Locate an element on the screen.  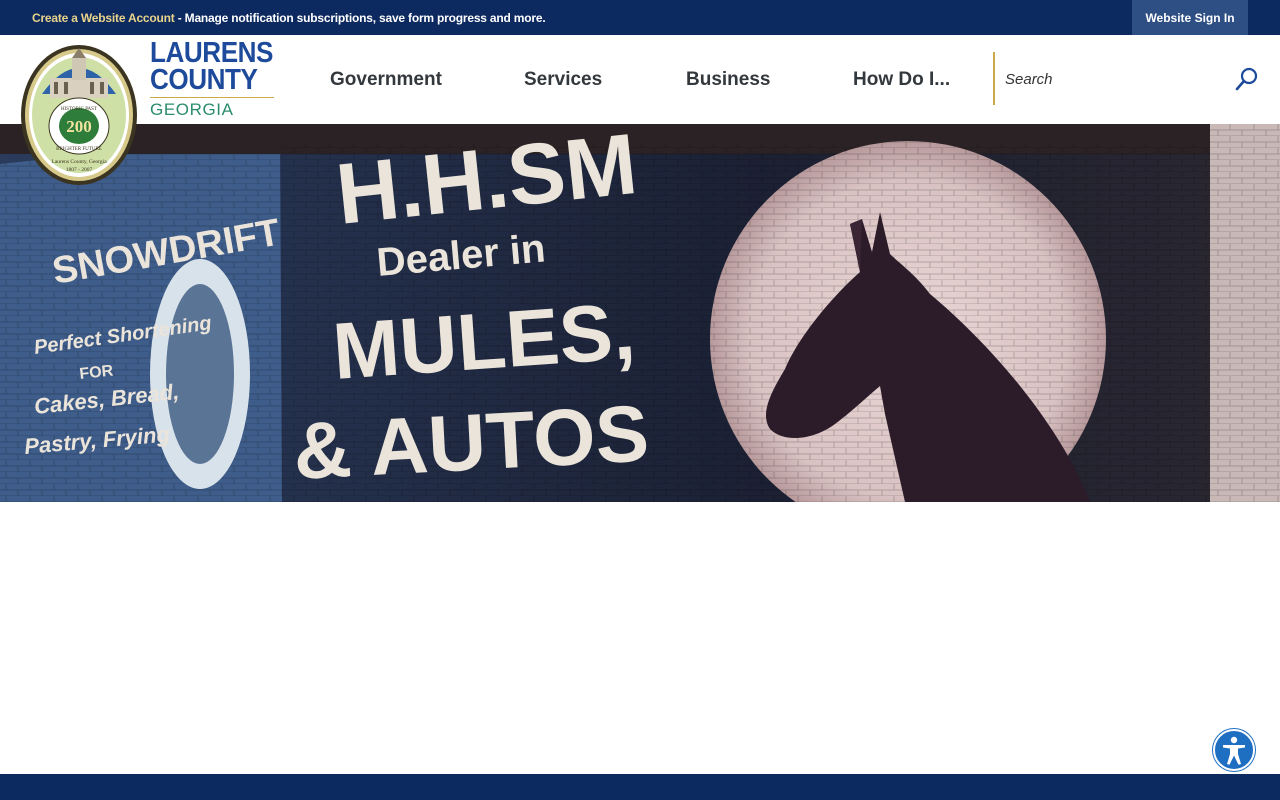
nav-item-business: Business is located at coordinates (728, 79).